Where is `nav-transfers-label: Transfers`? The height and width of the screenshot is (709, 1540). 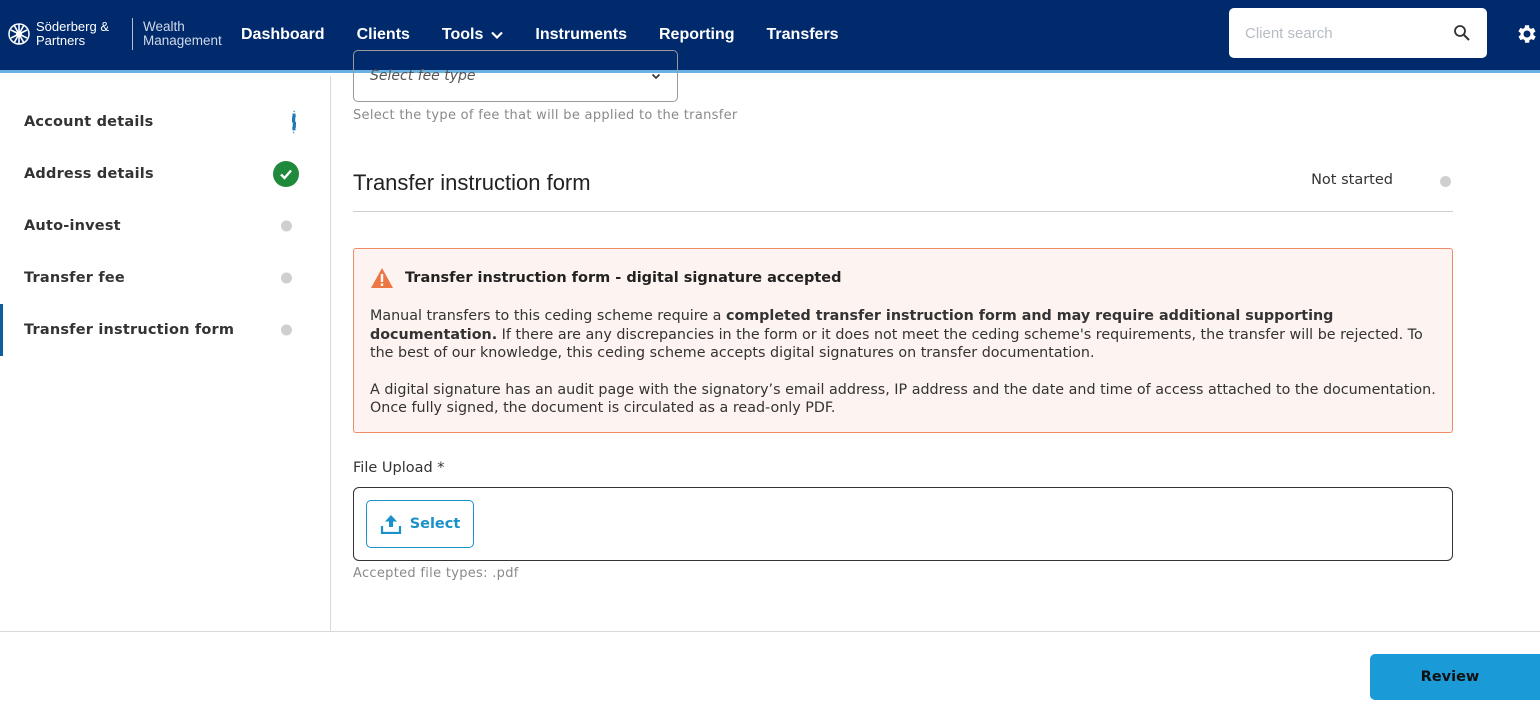 nav-transfers-label: Transfers is located at coordinates (802, 34).